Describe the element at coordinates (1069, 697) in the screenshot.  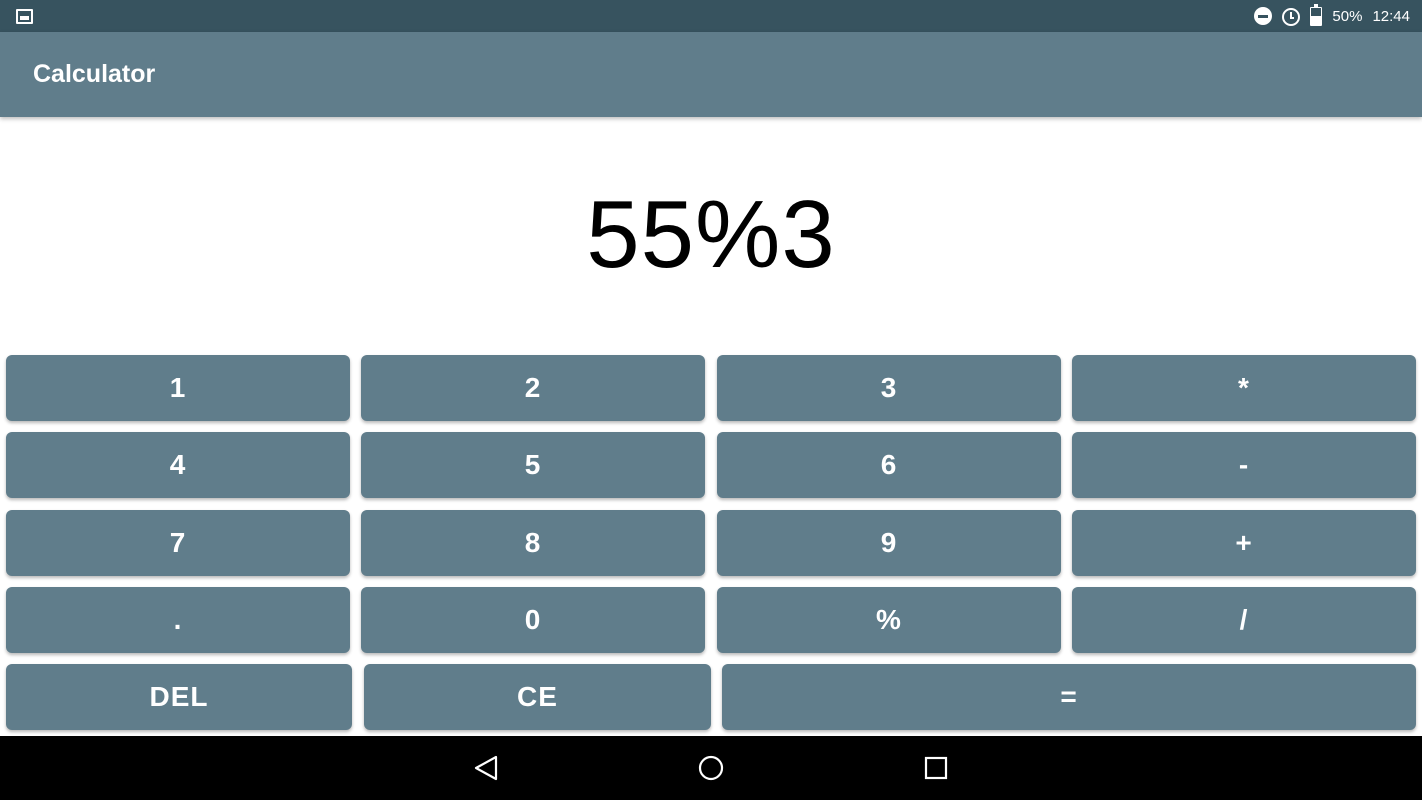
I see `equals-button: =` at that location.